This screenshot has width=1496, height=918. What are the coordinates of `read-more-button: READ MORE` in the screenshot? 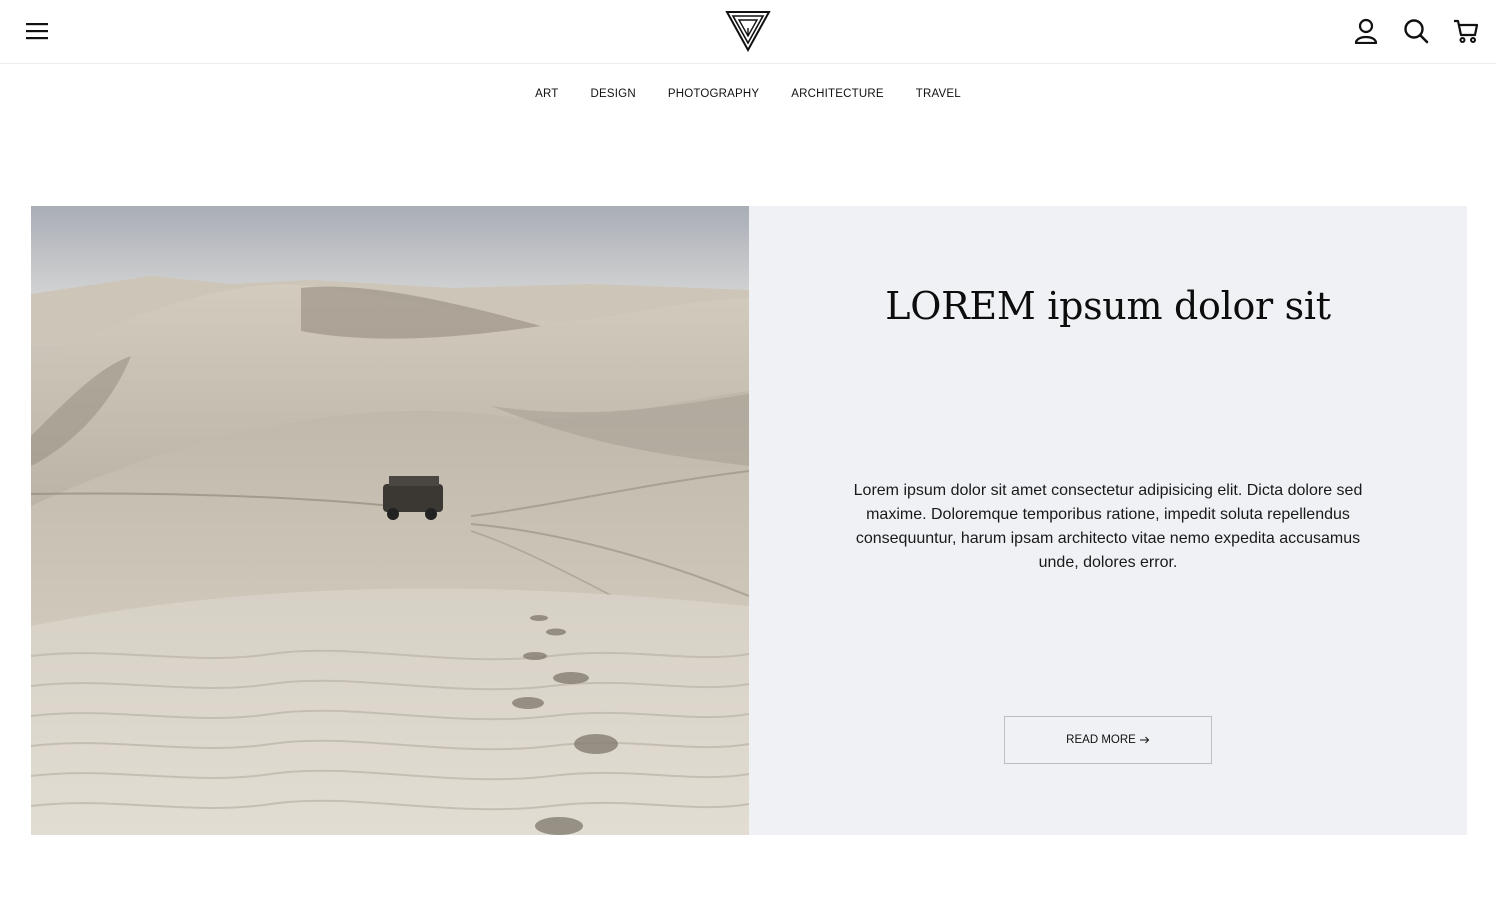 It's located at (1108, 740).